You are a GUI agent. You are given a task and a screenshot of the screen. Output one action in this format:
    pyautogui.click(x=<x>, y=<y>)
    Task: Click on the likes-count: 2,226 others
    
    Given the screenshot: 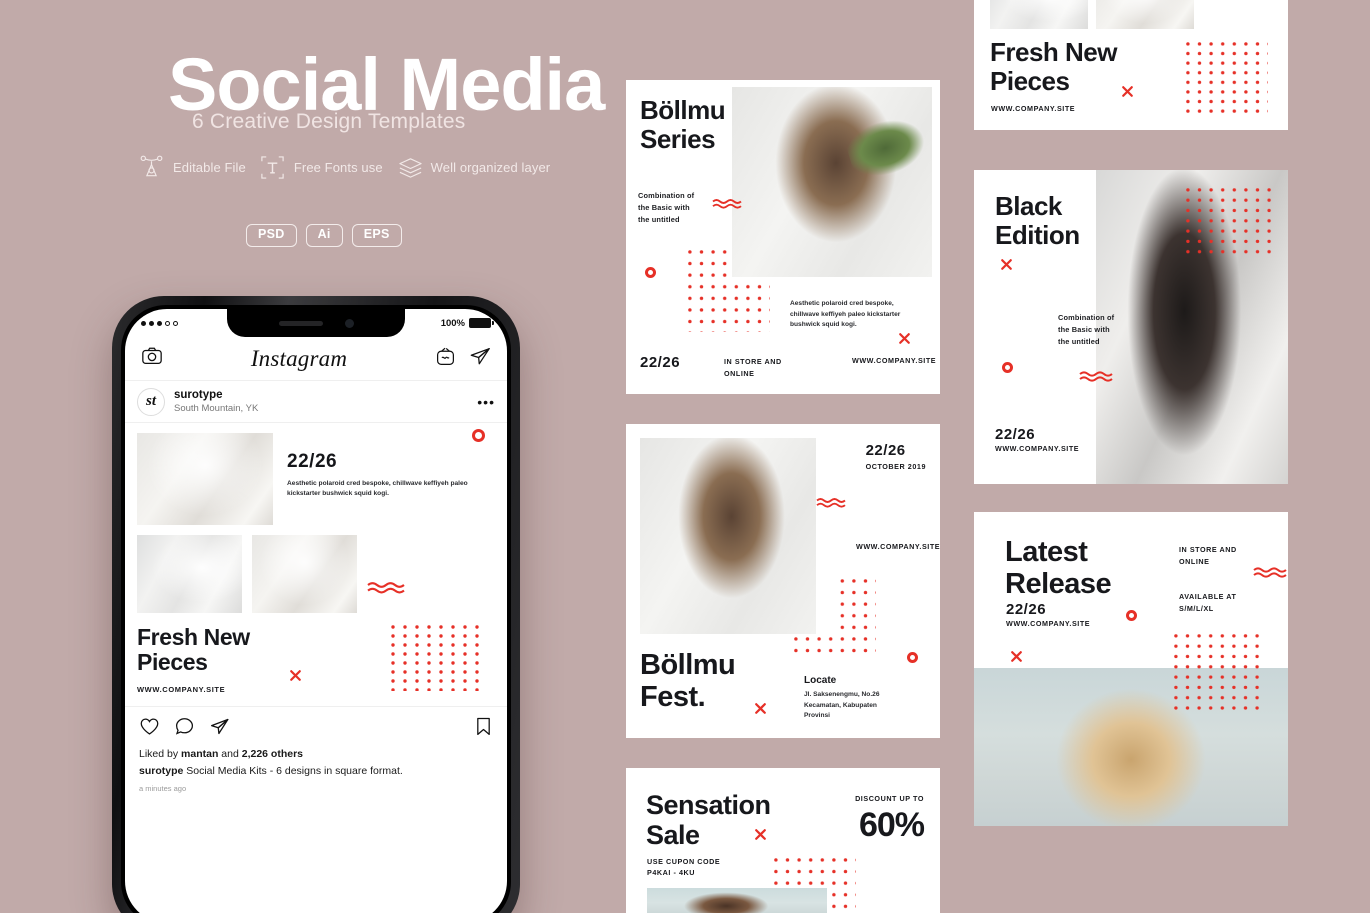 What is the action you would take?
    pyautogui.click(x=272, y=754)
    